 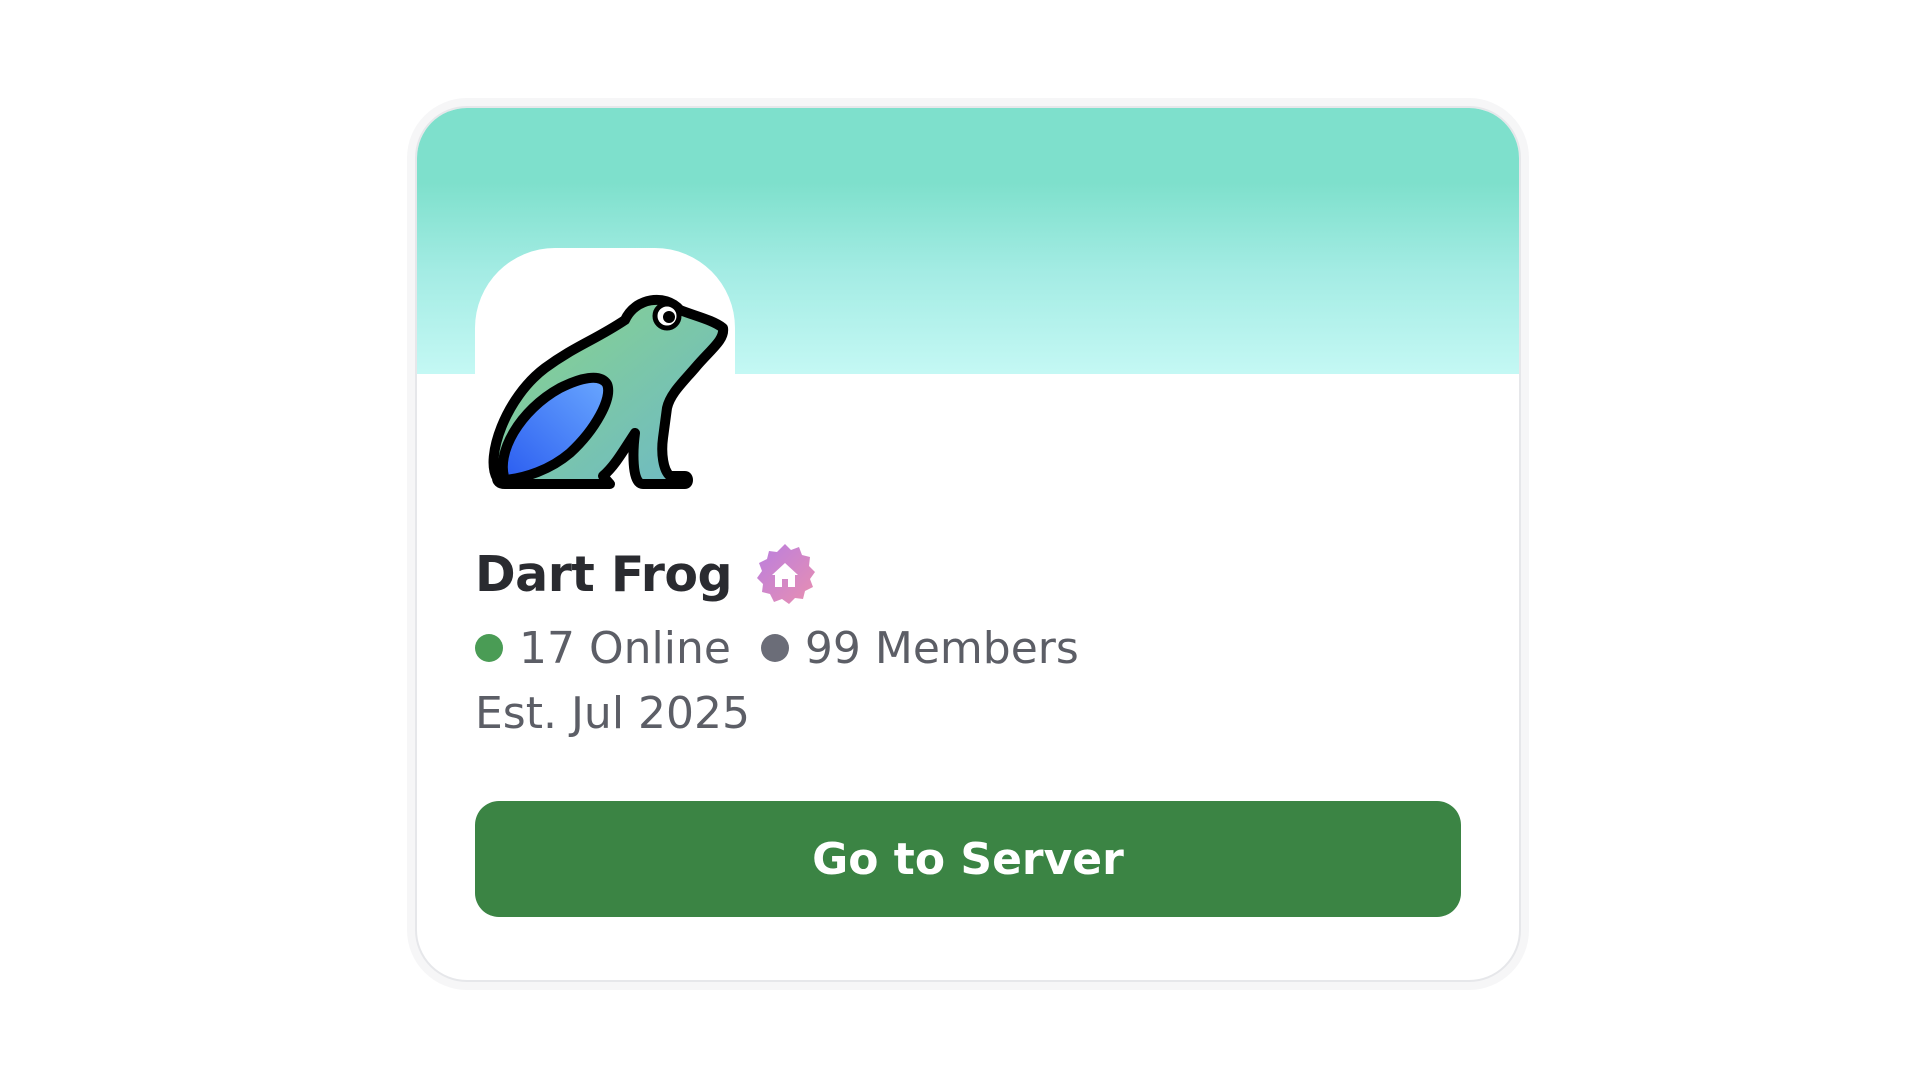 I want to click on server-name: Dart Frog, so click(x=604, y=574).